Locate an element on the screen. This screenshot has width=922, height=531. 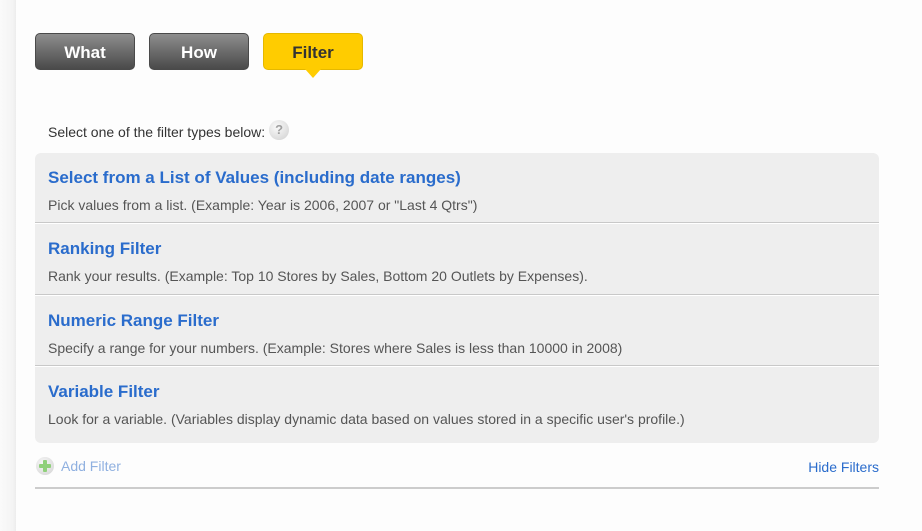
hide-filters-link: Hide Filters is located at coordinates (843, 467).